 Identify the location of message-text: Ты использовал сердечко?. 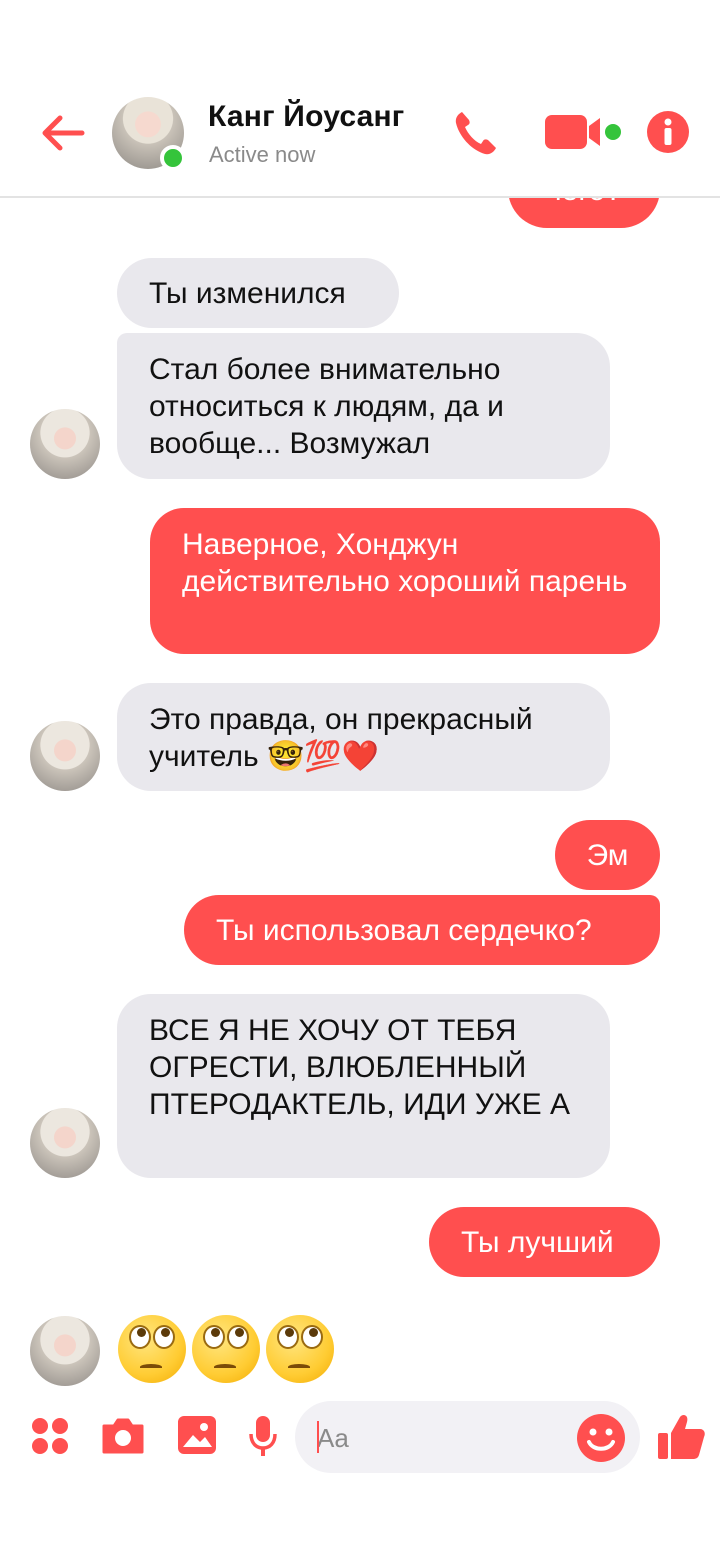
(404, 930).